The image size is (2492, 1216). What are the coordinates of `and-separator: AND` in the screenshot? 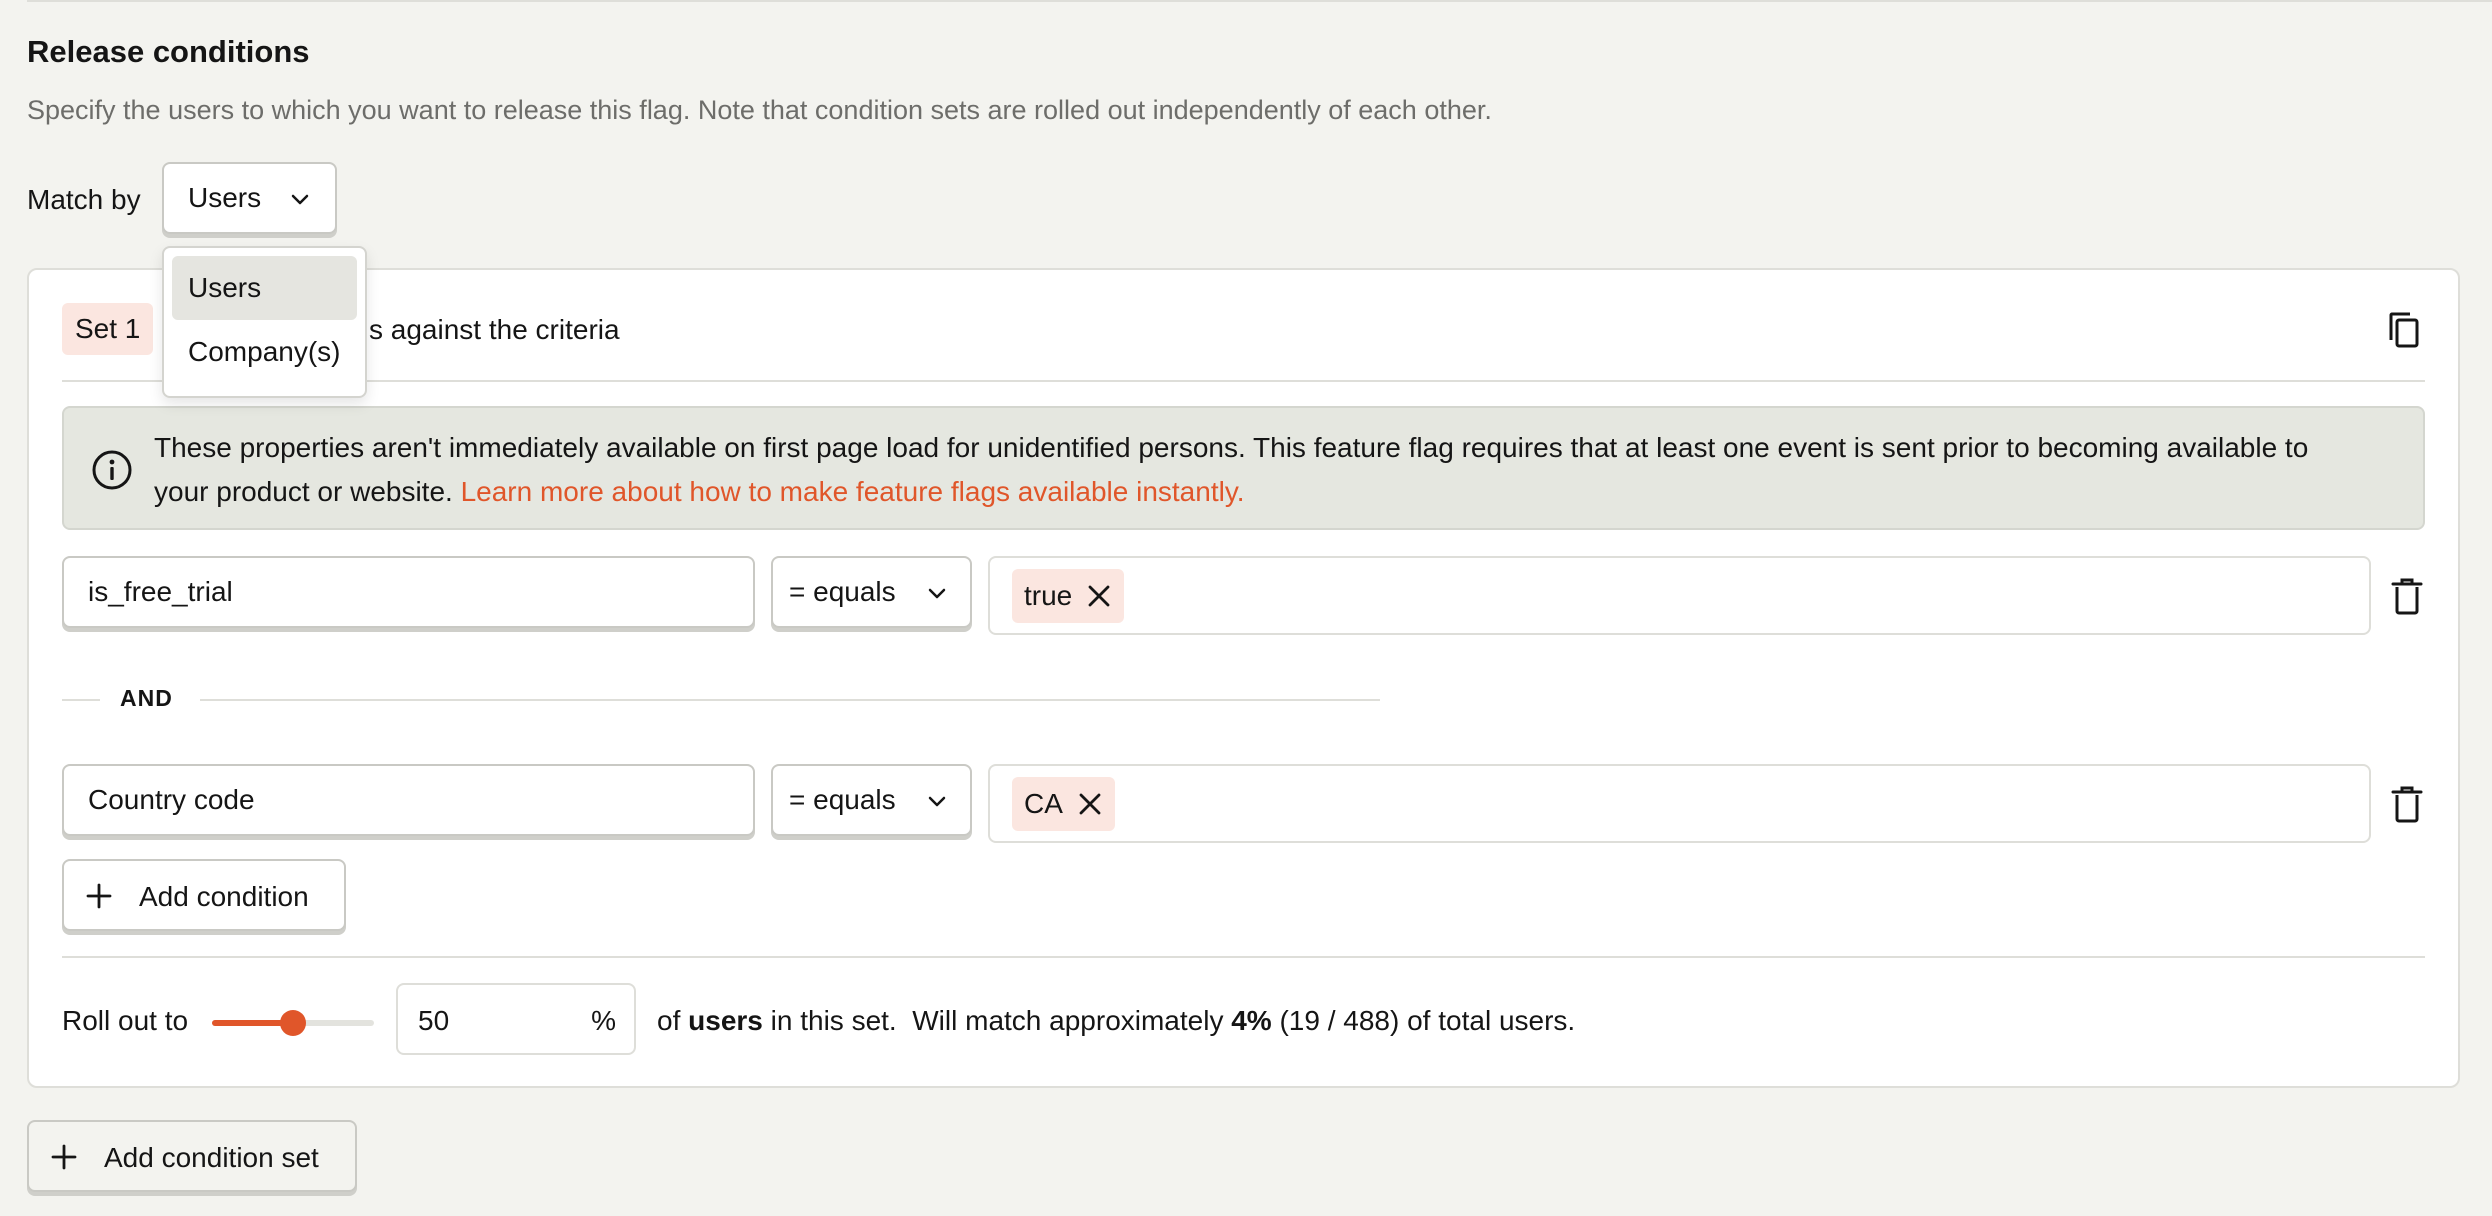 It's located at (721, 700).